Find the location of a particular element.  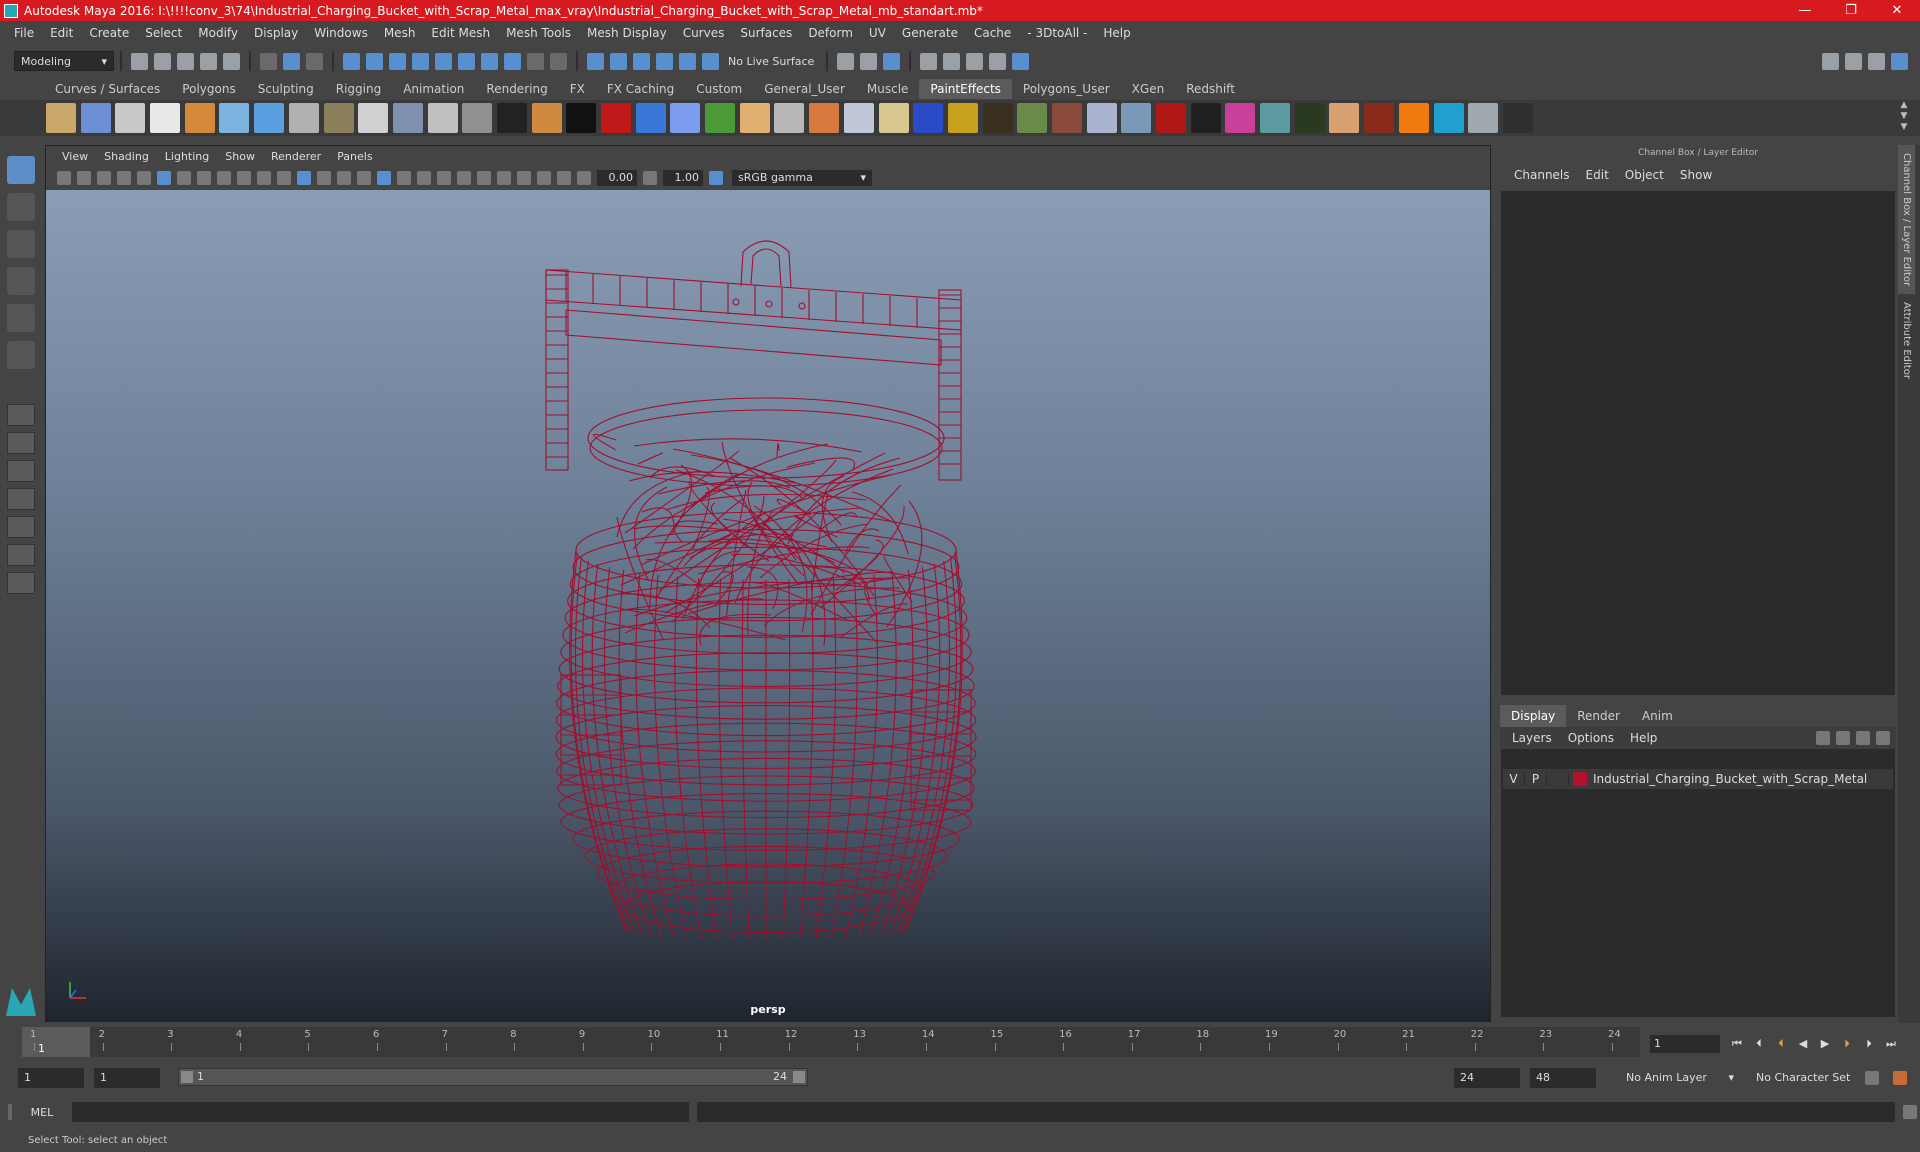

move-layer-up-icon is located at coordinates (1823, 738).